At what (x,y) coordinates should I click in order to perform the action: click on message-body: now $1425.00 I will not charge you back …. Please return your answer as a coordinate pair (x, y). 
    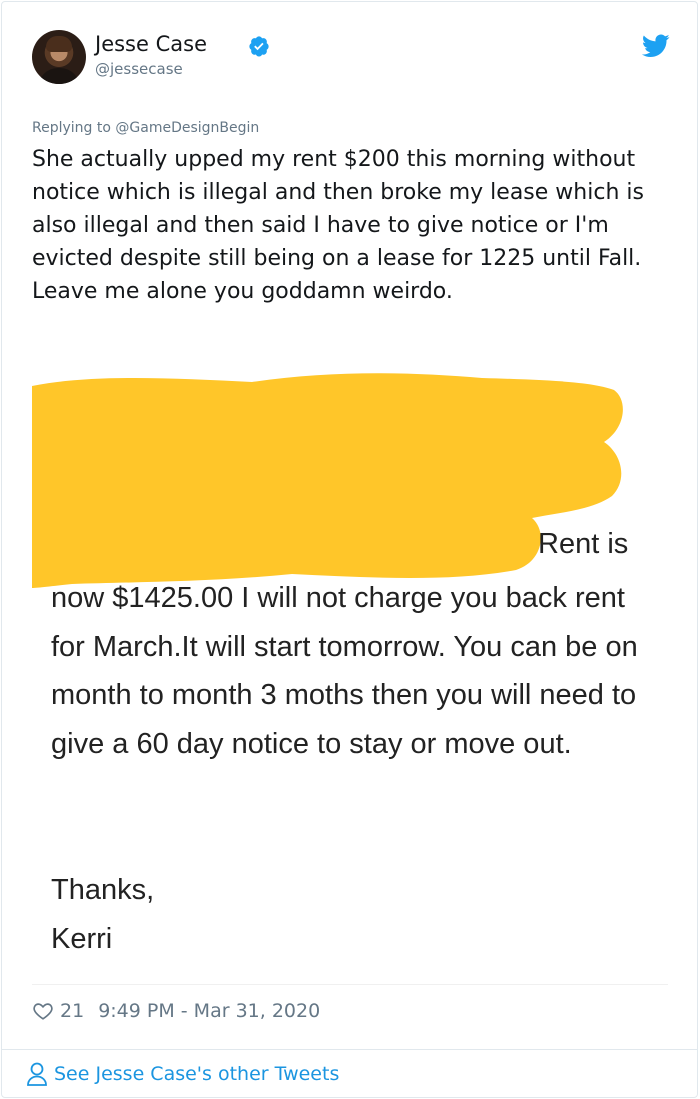
    Looking at the image, I should click on (344, 671).